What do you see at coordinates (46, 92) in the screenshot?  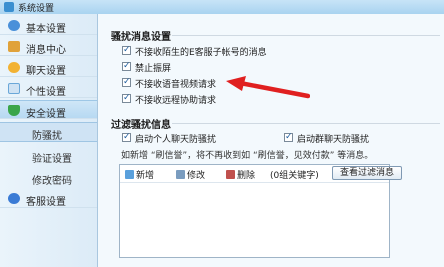 I see `sidebar-item-label: 个性设置` at bounding box center [46, 92].